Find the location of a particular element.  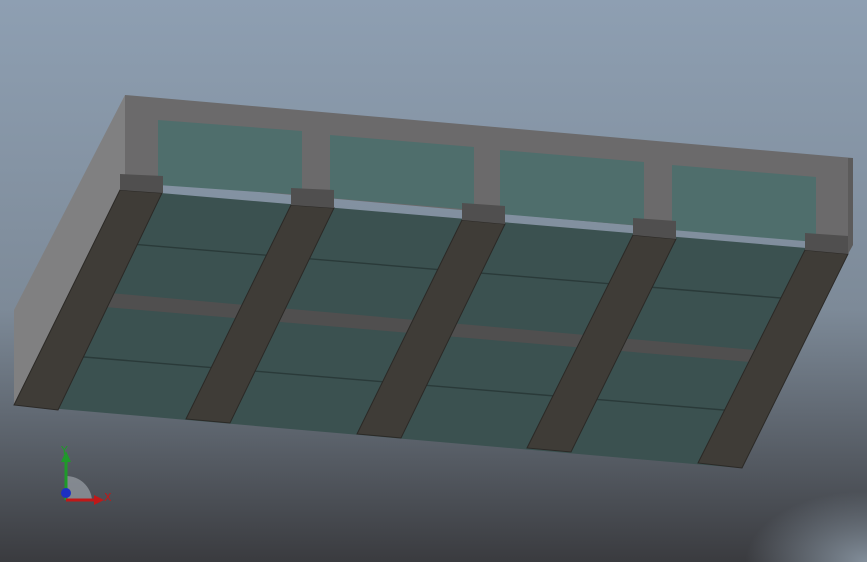

x-axis-label: X is located at coordinates (108, 497).